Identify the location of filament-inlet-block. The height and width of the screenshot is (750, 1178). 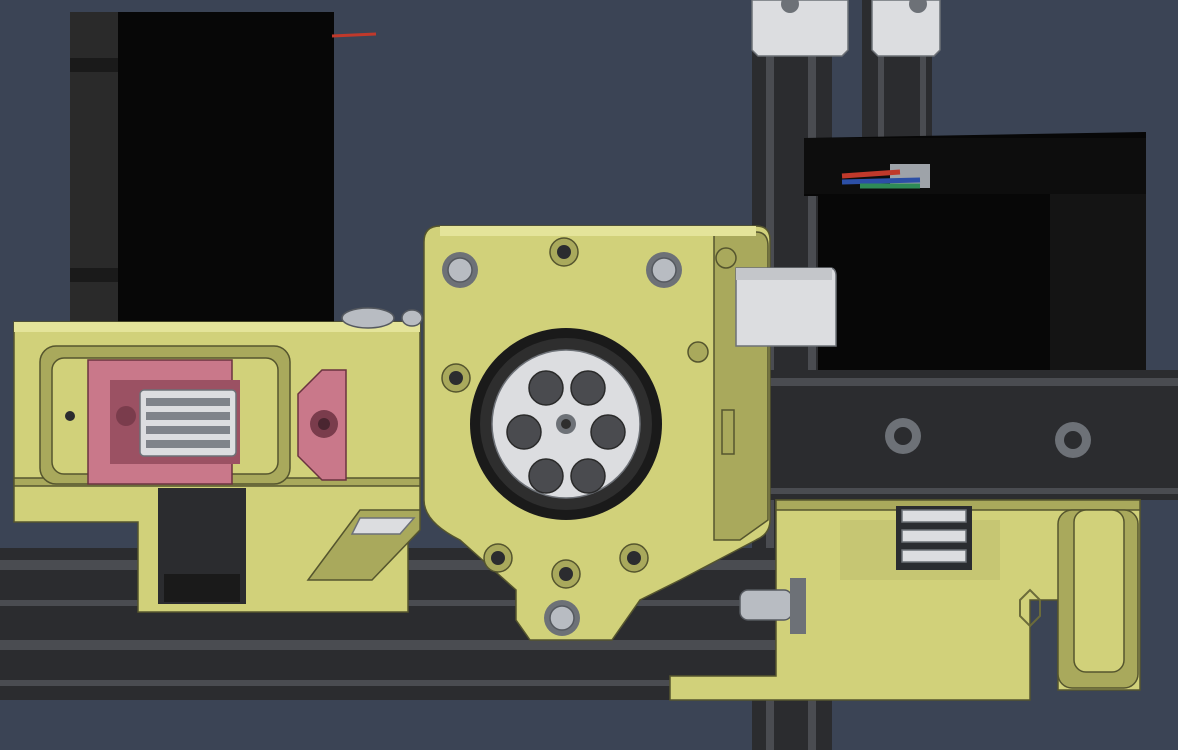
(786, 307).